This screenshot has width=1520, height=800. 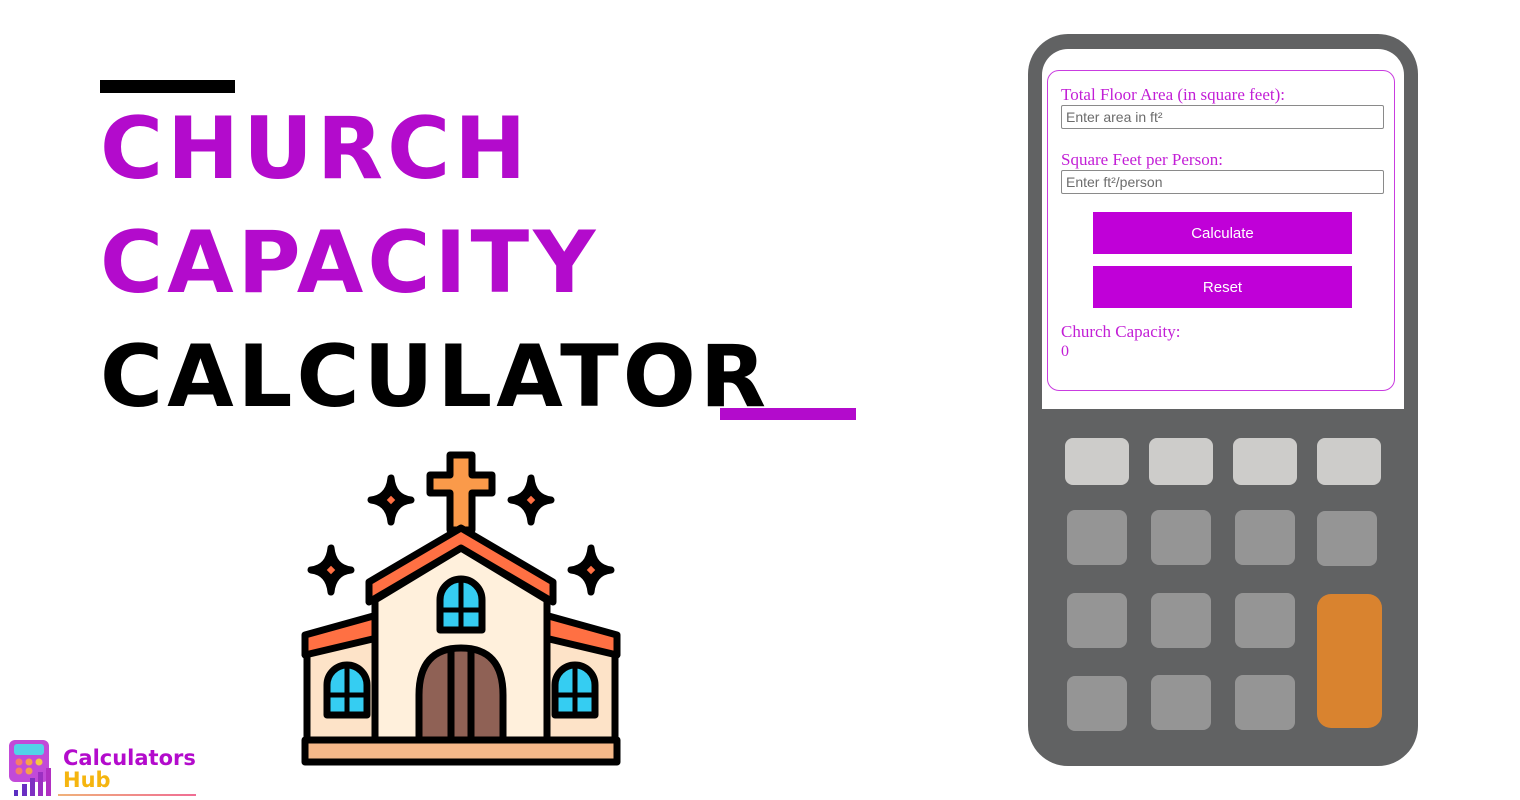 I want to click on floor-area-label: Total Floor Area (in square feet):, so click(x=1173, y=94).